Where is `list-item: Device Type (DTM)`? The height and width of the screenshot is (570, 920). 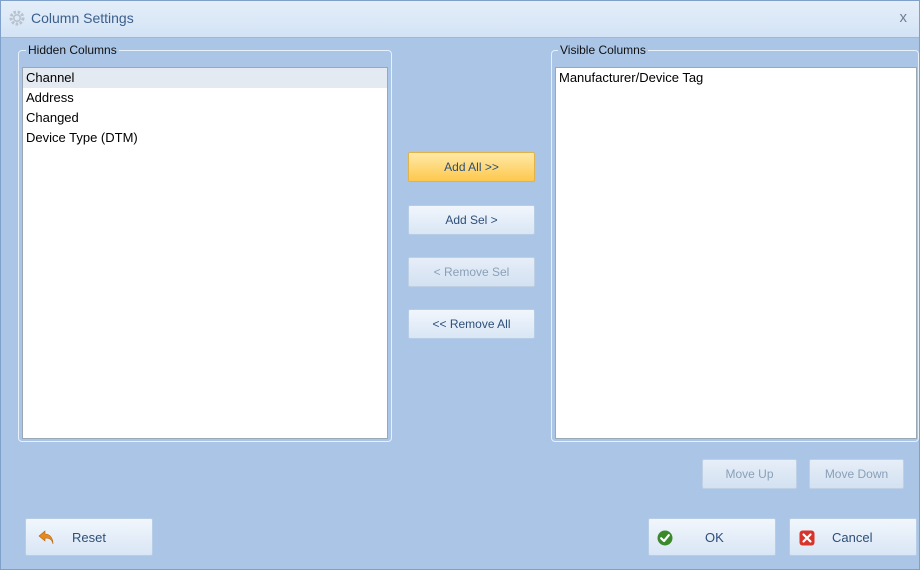 list-item: Device Type (DTM) is located at coordinates (205, 138).